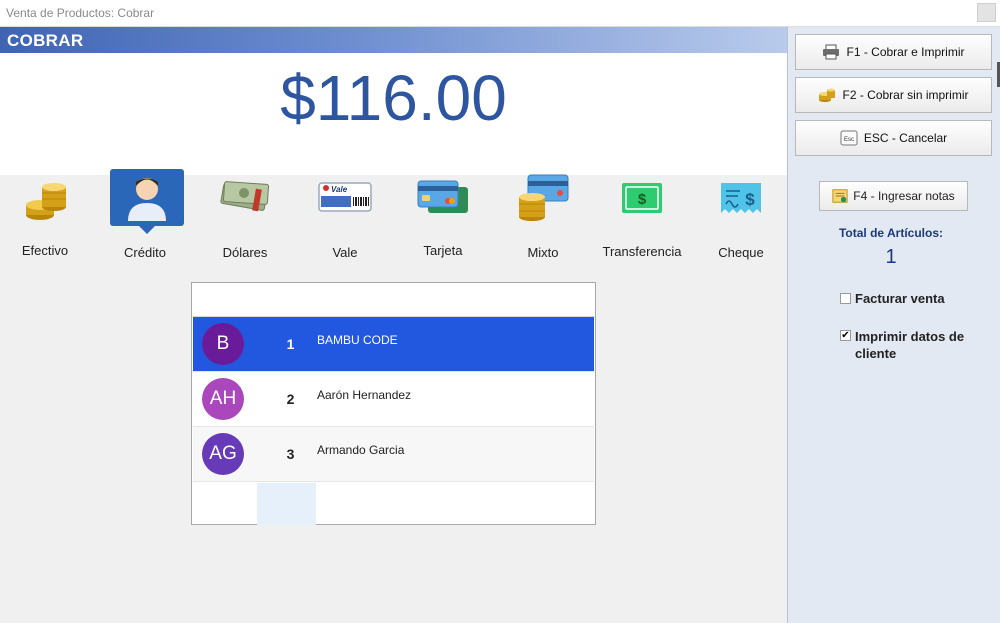 Image resolution: width=1000 pixels, height=623 pixels. What do you see at coordinates (831, 52) in the screenshot?
I see `printer-icon` at bounding box center [831, 52].